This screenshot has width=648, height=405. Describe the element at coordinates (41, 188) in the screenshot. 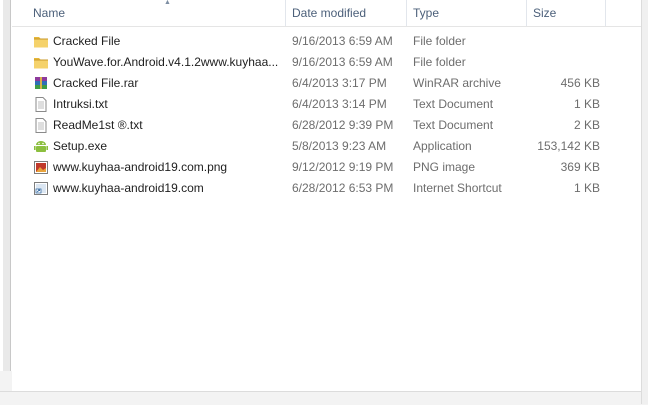

I see `internet-shortcut-icon` at that location.